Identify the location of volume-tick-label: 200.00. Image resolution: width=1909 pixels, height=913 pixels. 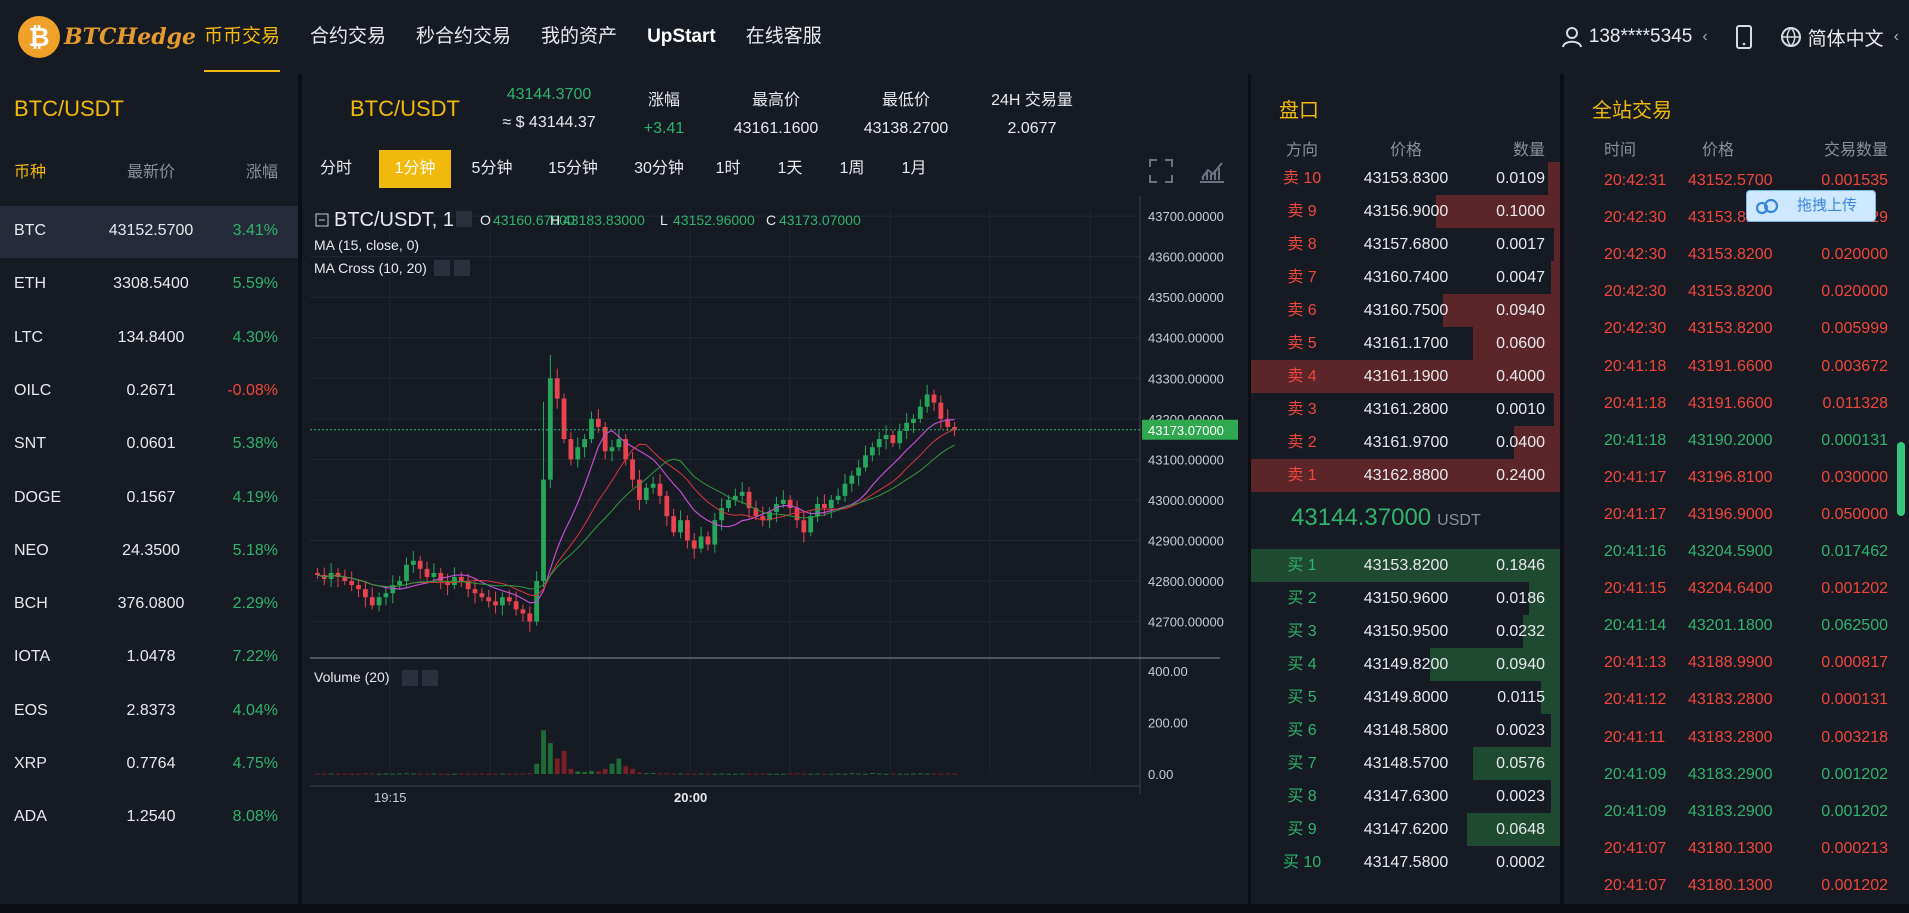
(1168, 723).